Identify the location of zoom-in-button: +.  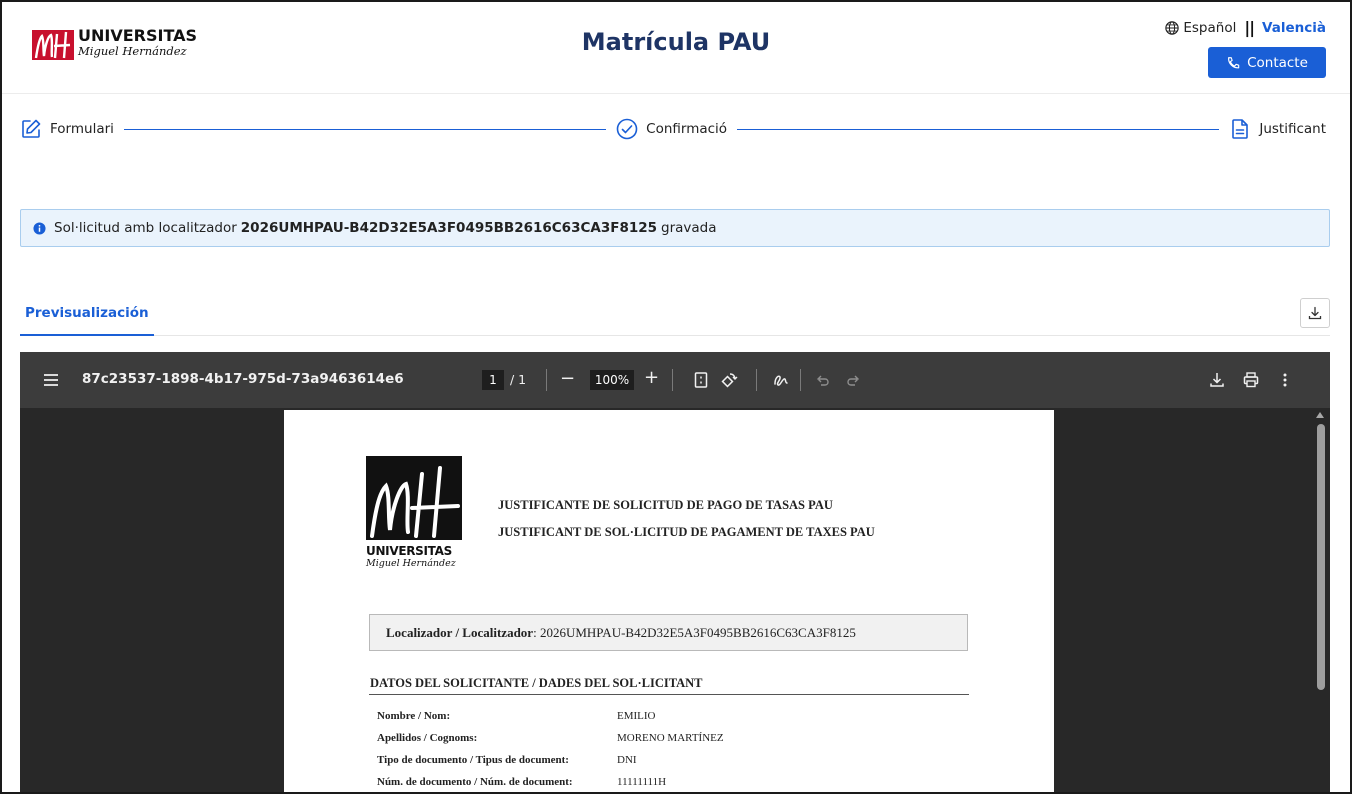
(651, 377).